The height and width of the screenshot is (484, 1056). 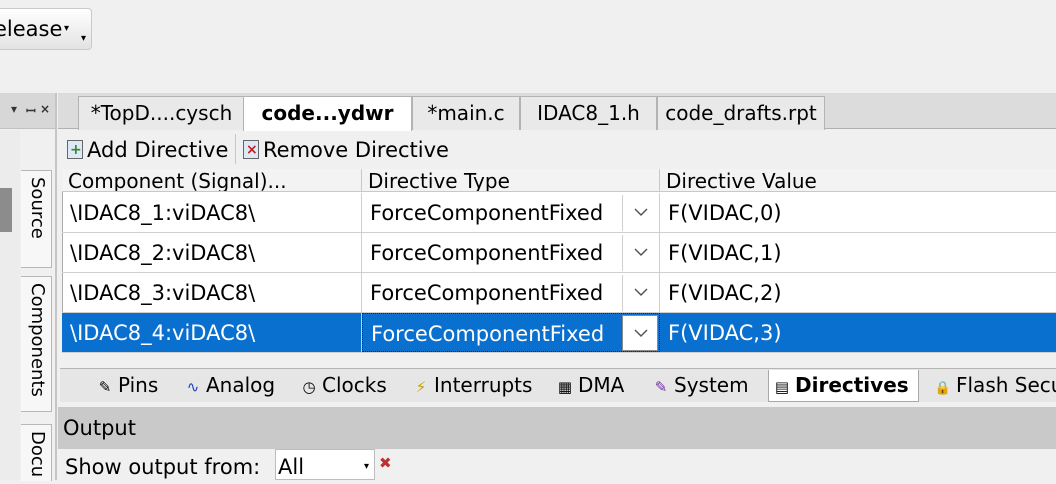 What do you see at coordinates (354, 385) in the screenshot?
I see `tab-label: Clocks` at bounding box center [354, 385].